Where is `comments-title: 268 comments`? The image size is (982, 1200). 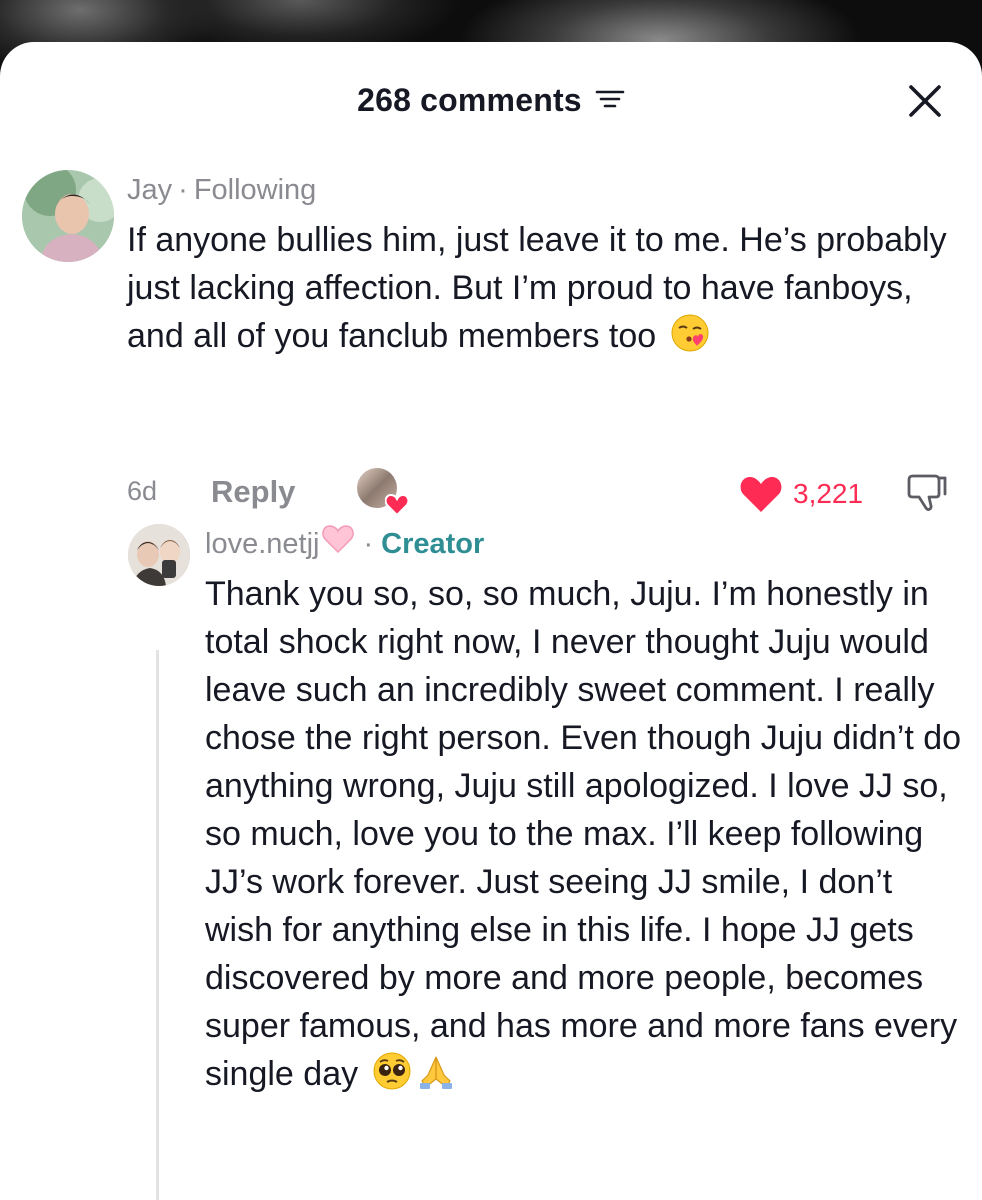 comments-title: 268 comments is located at coordinates (491, 100).